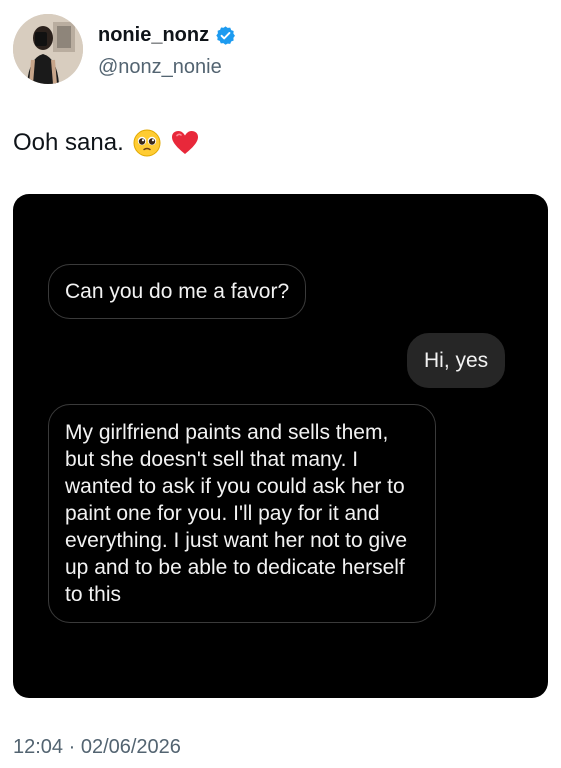 The width and height of the screenshot is (561, 768). I want to click on avatar-photo-icon, so click(48, 49).